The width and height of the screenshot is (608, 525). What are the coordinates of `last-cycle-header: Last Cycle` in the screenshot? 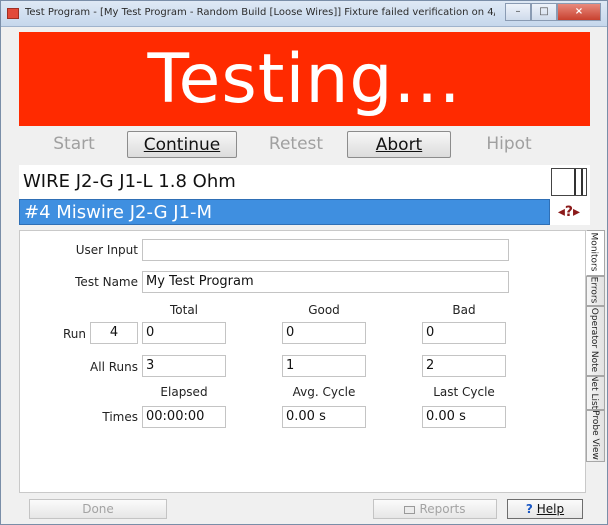 It's located at (464, 392).